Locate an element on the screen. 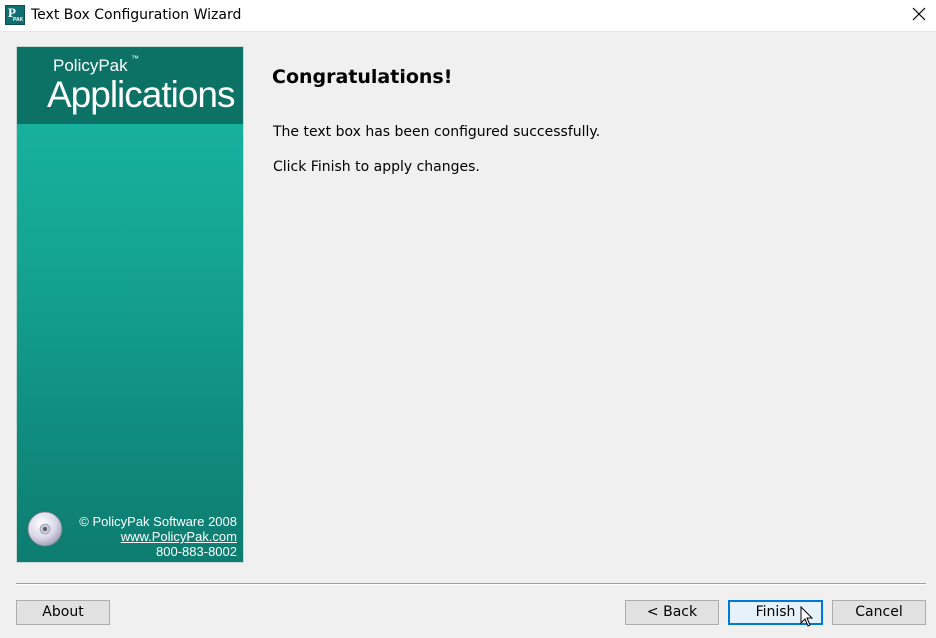  close-button is located at coordinates (919, 15).